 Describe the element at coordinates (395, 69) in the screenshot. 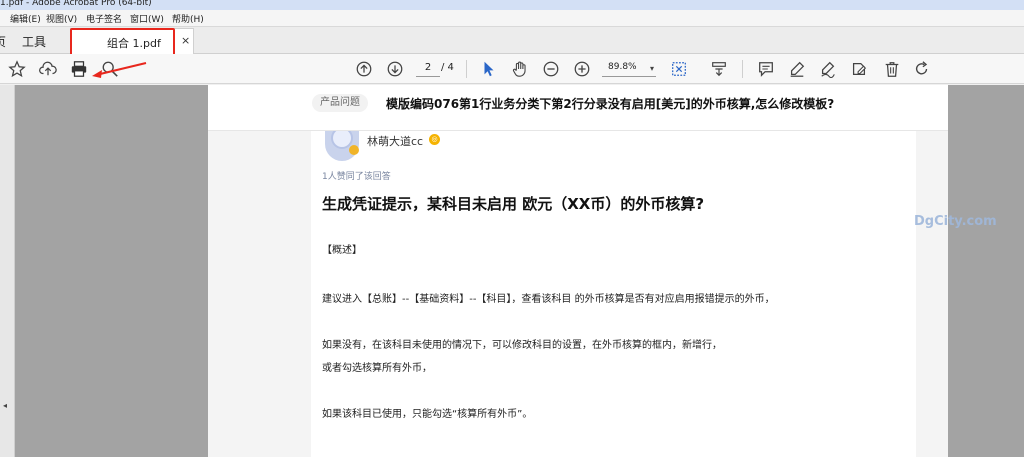

I see `next-page-icon` at that location.